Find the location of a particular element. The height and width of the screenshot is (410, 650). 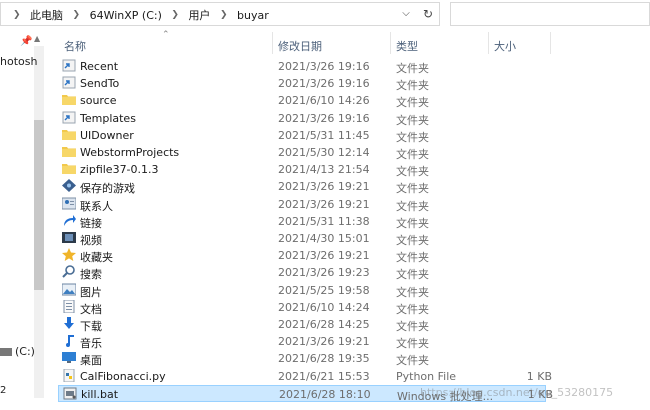

file-date: 2021/6/28 19:35 is located at coordinates (324, 359).